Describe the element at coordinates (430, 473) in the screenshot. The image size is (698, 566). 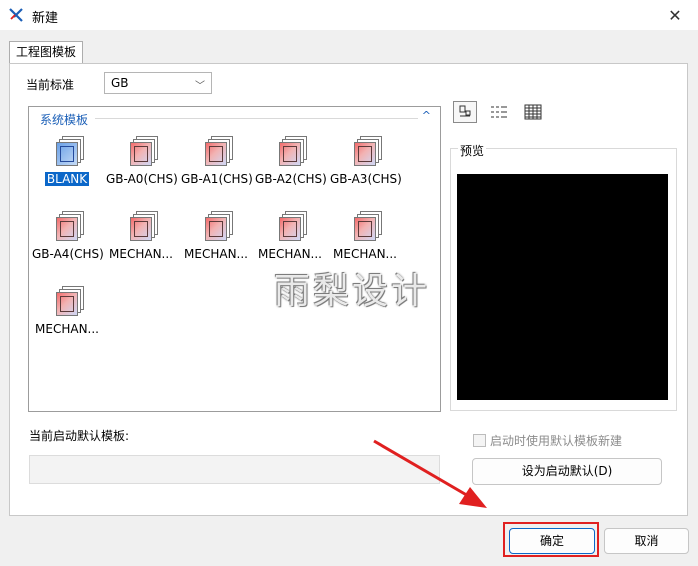
I see `annotation-arrow-icon` at that location.